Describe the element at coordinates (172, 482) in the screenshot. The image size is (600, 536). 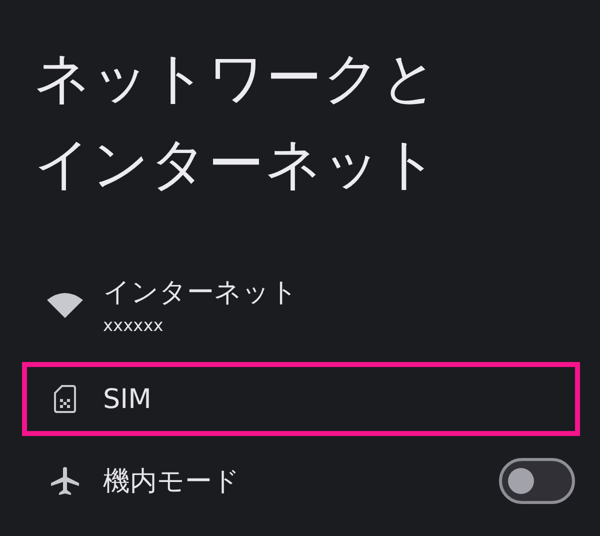
I see `item-label: 機内モード` at that location.